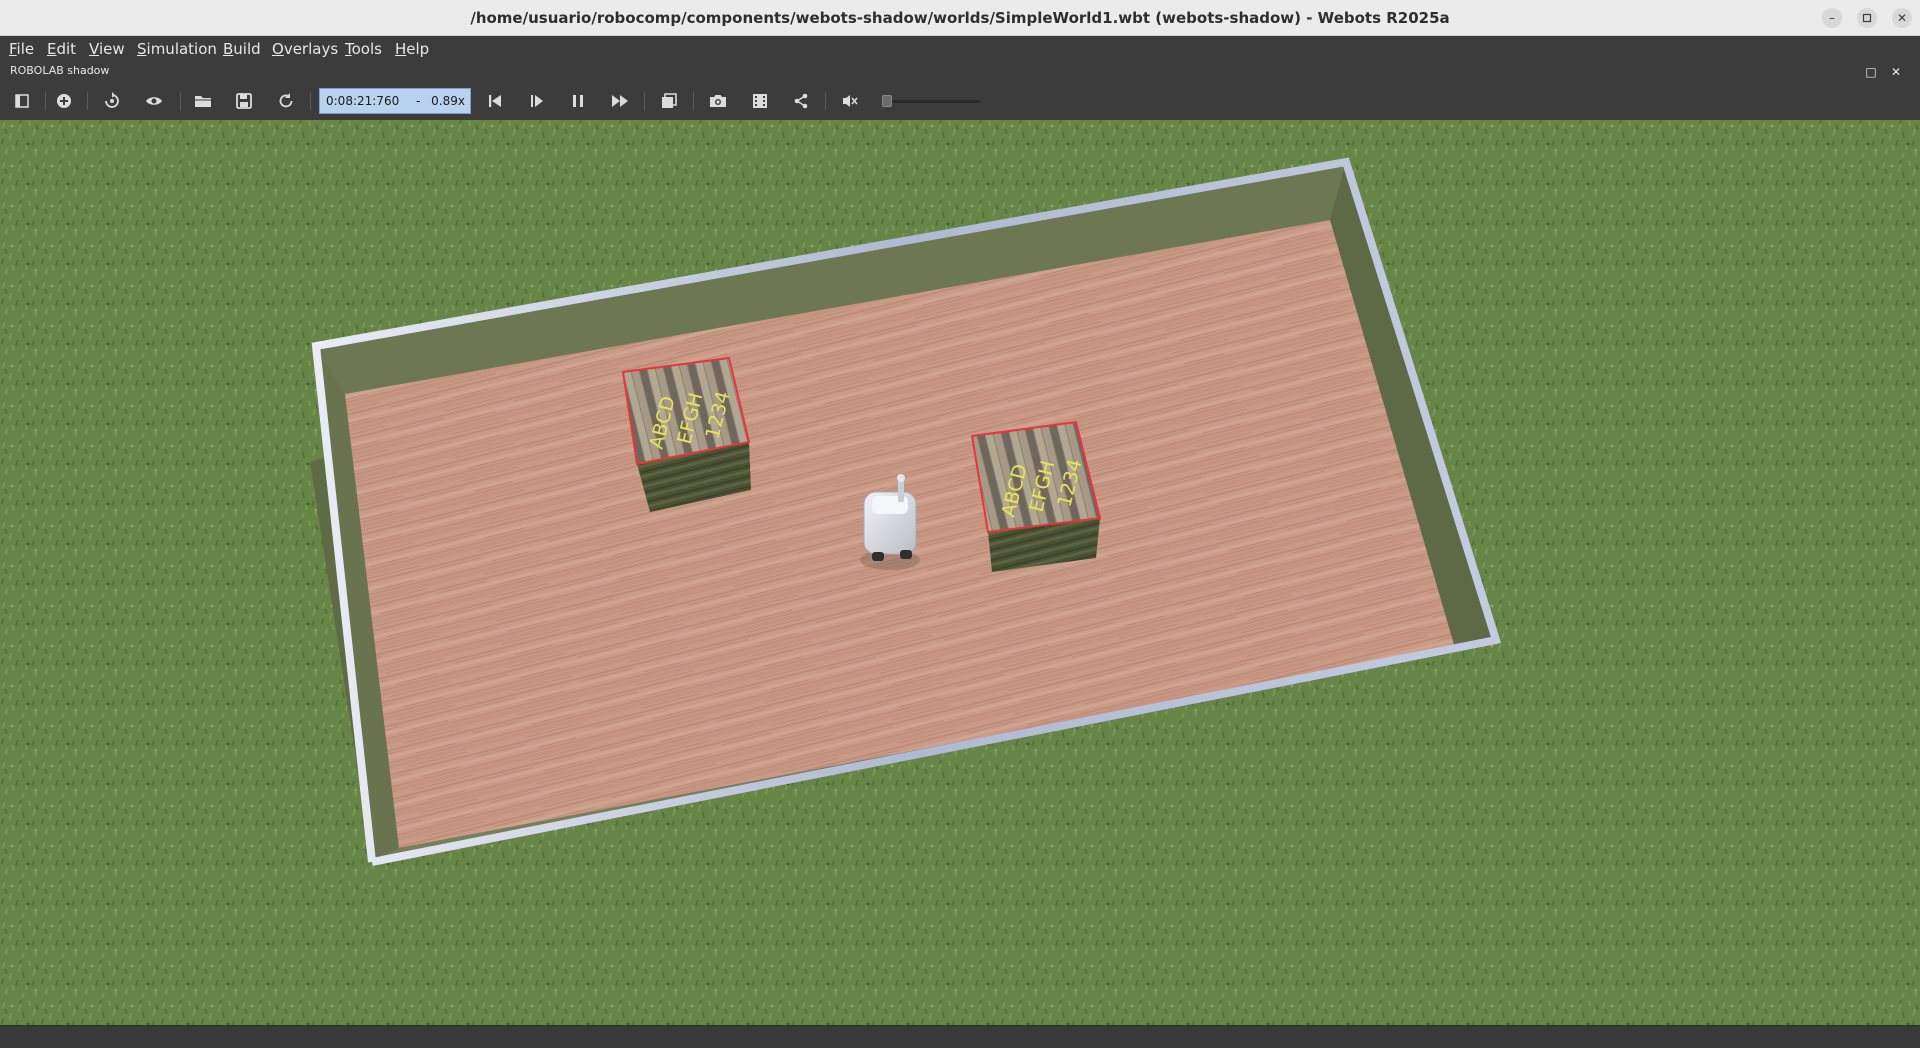 This screenshot has width=1920, height=1048. What do you see at coordinates (13, 49) in the screenshot?
I see `menu-mnemonic: F` at bounding box center [13, 49].